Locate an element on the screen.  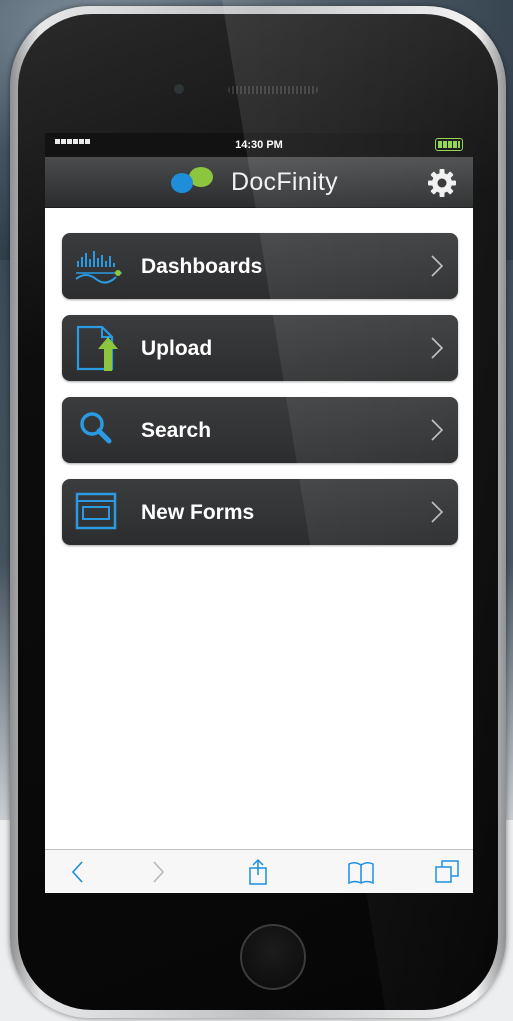
share-icon is located at coordinates (258, 872).